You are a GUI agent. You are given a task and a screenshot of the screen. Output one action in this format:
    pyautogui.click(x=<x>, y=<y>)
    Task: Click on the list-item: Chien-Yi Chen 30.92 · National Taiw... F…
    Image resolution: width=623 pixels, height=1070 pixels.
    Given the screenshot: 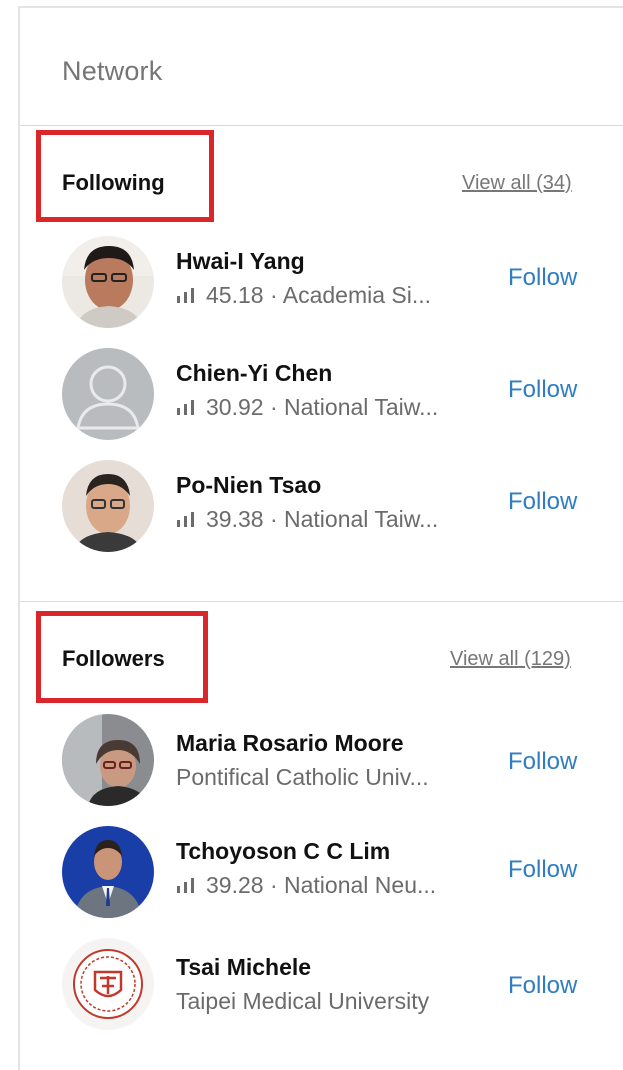 What is the action you would take?
    pyautogui.click(x=321, y=398)
    